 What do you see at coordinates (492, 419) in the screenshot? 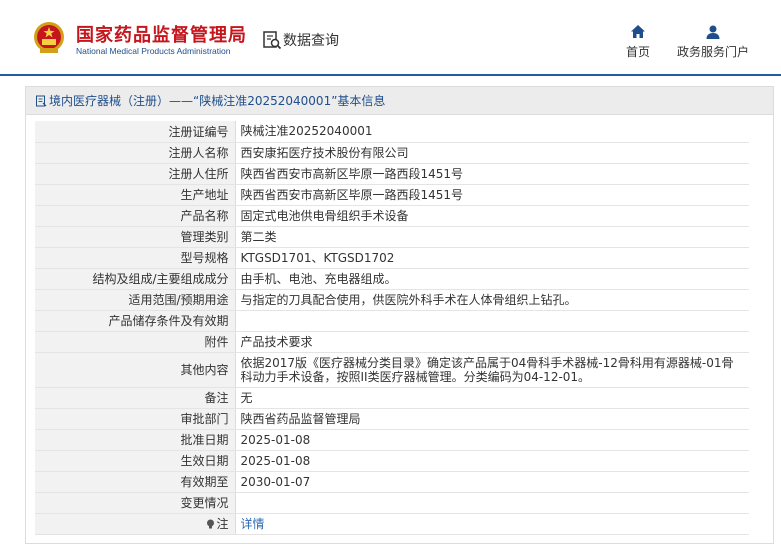
I see `field-value: 陕西省药品监督管理局` at bounding box center [492, 419].